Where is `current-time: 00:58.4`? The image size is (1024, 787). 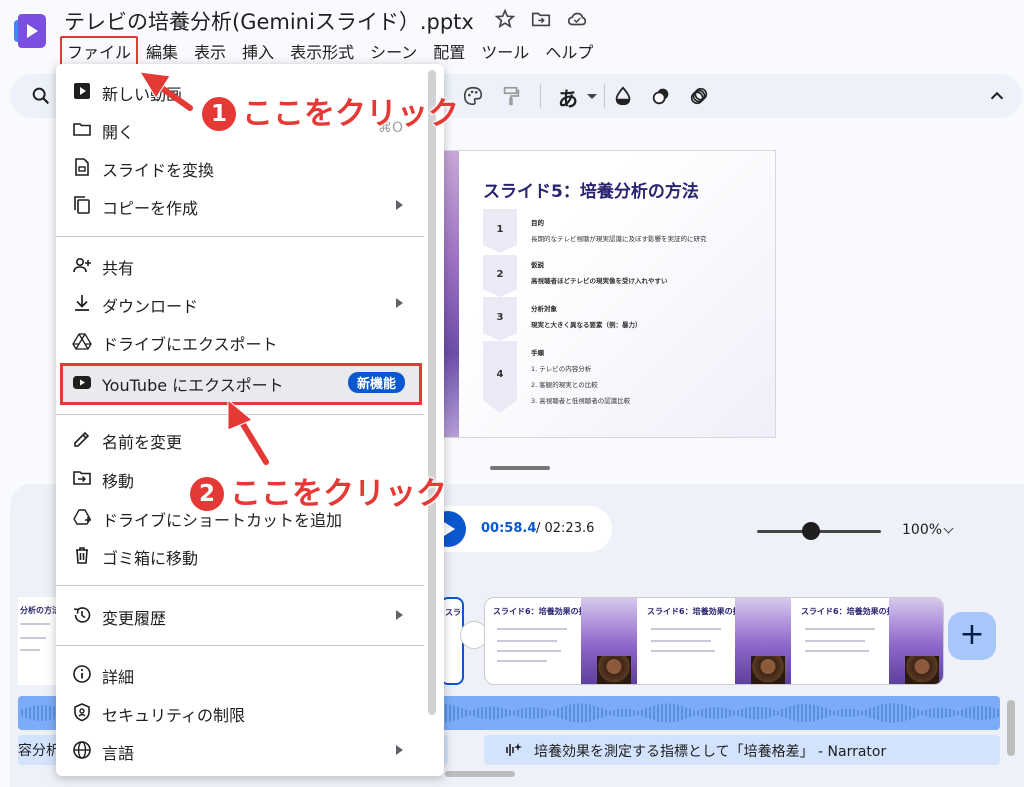
current-time: 00:58.4 is located at coordinates (509, 528).